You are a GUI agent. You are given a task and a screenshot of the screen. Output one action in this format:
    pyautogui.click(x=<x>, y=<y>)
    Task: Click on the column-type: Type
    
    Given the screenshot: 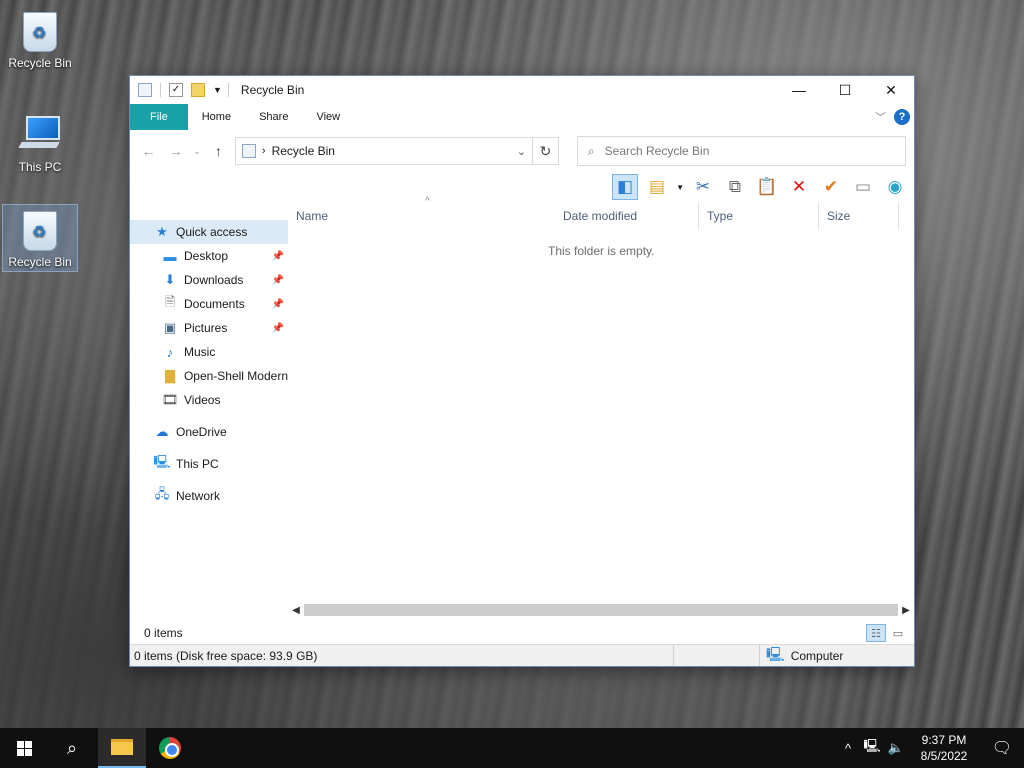 What is the action you would take?
    pyautogui.click(x=759, y=216)
    